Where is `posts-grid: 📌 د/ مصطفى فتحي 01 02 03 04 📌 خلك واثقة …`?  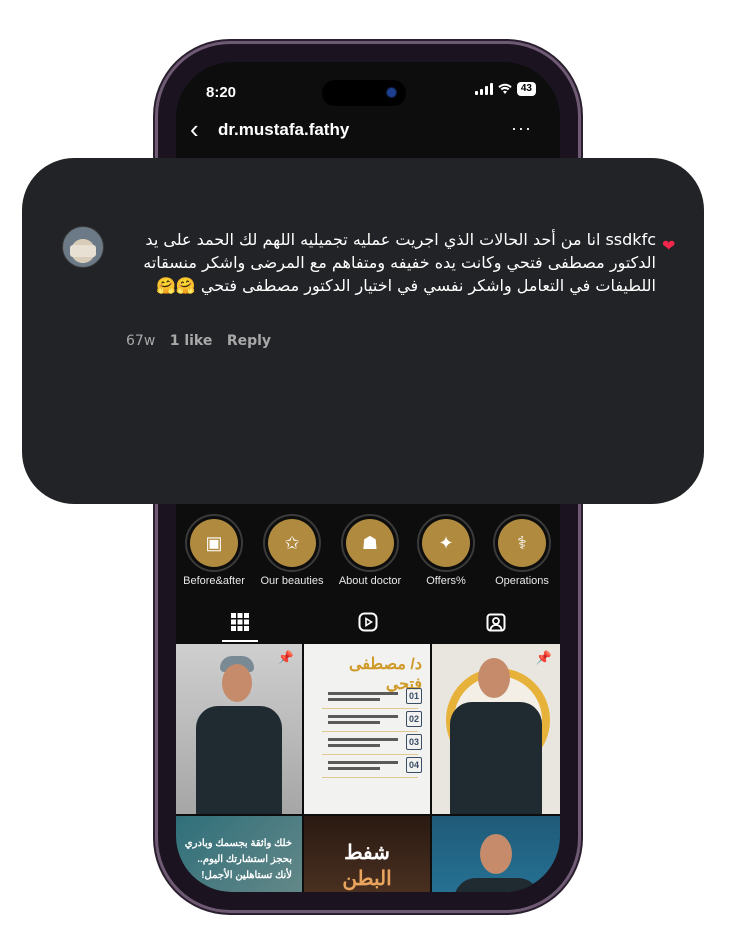
posts-grid: 📌 د/ مصطفى فتحي 01 02 03 04 📌 خلك واثقة … is located at coordinates (368, 768).